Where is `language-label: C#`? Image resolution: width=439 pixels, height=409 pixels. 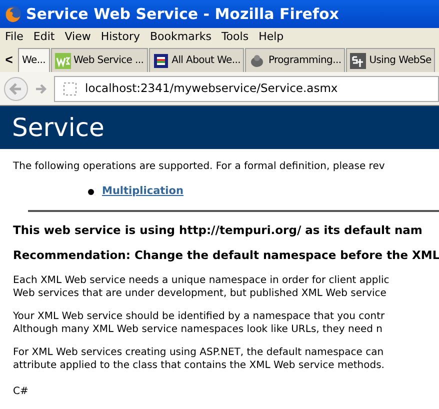 language-label: C# is located at coordinates (21, 392).